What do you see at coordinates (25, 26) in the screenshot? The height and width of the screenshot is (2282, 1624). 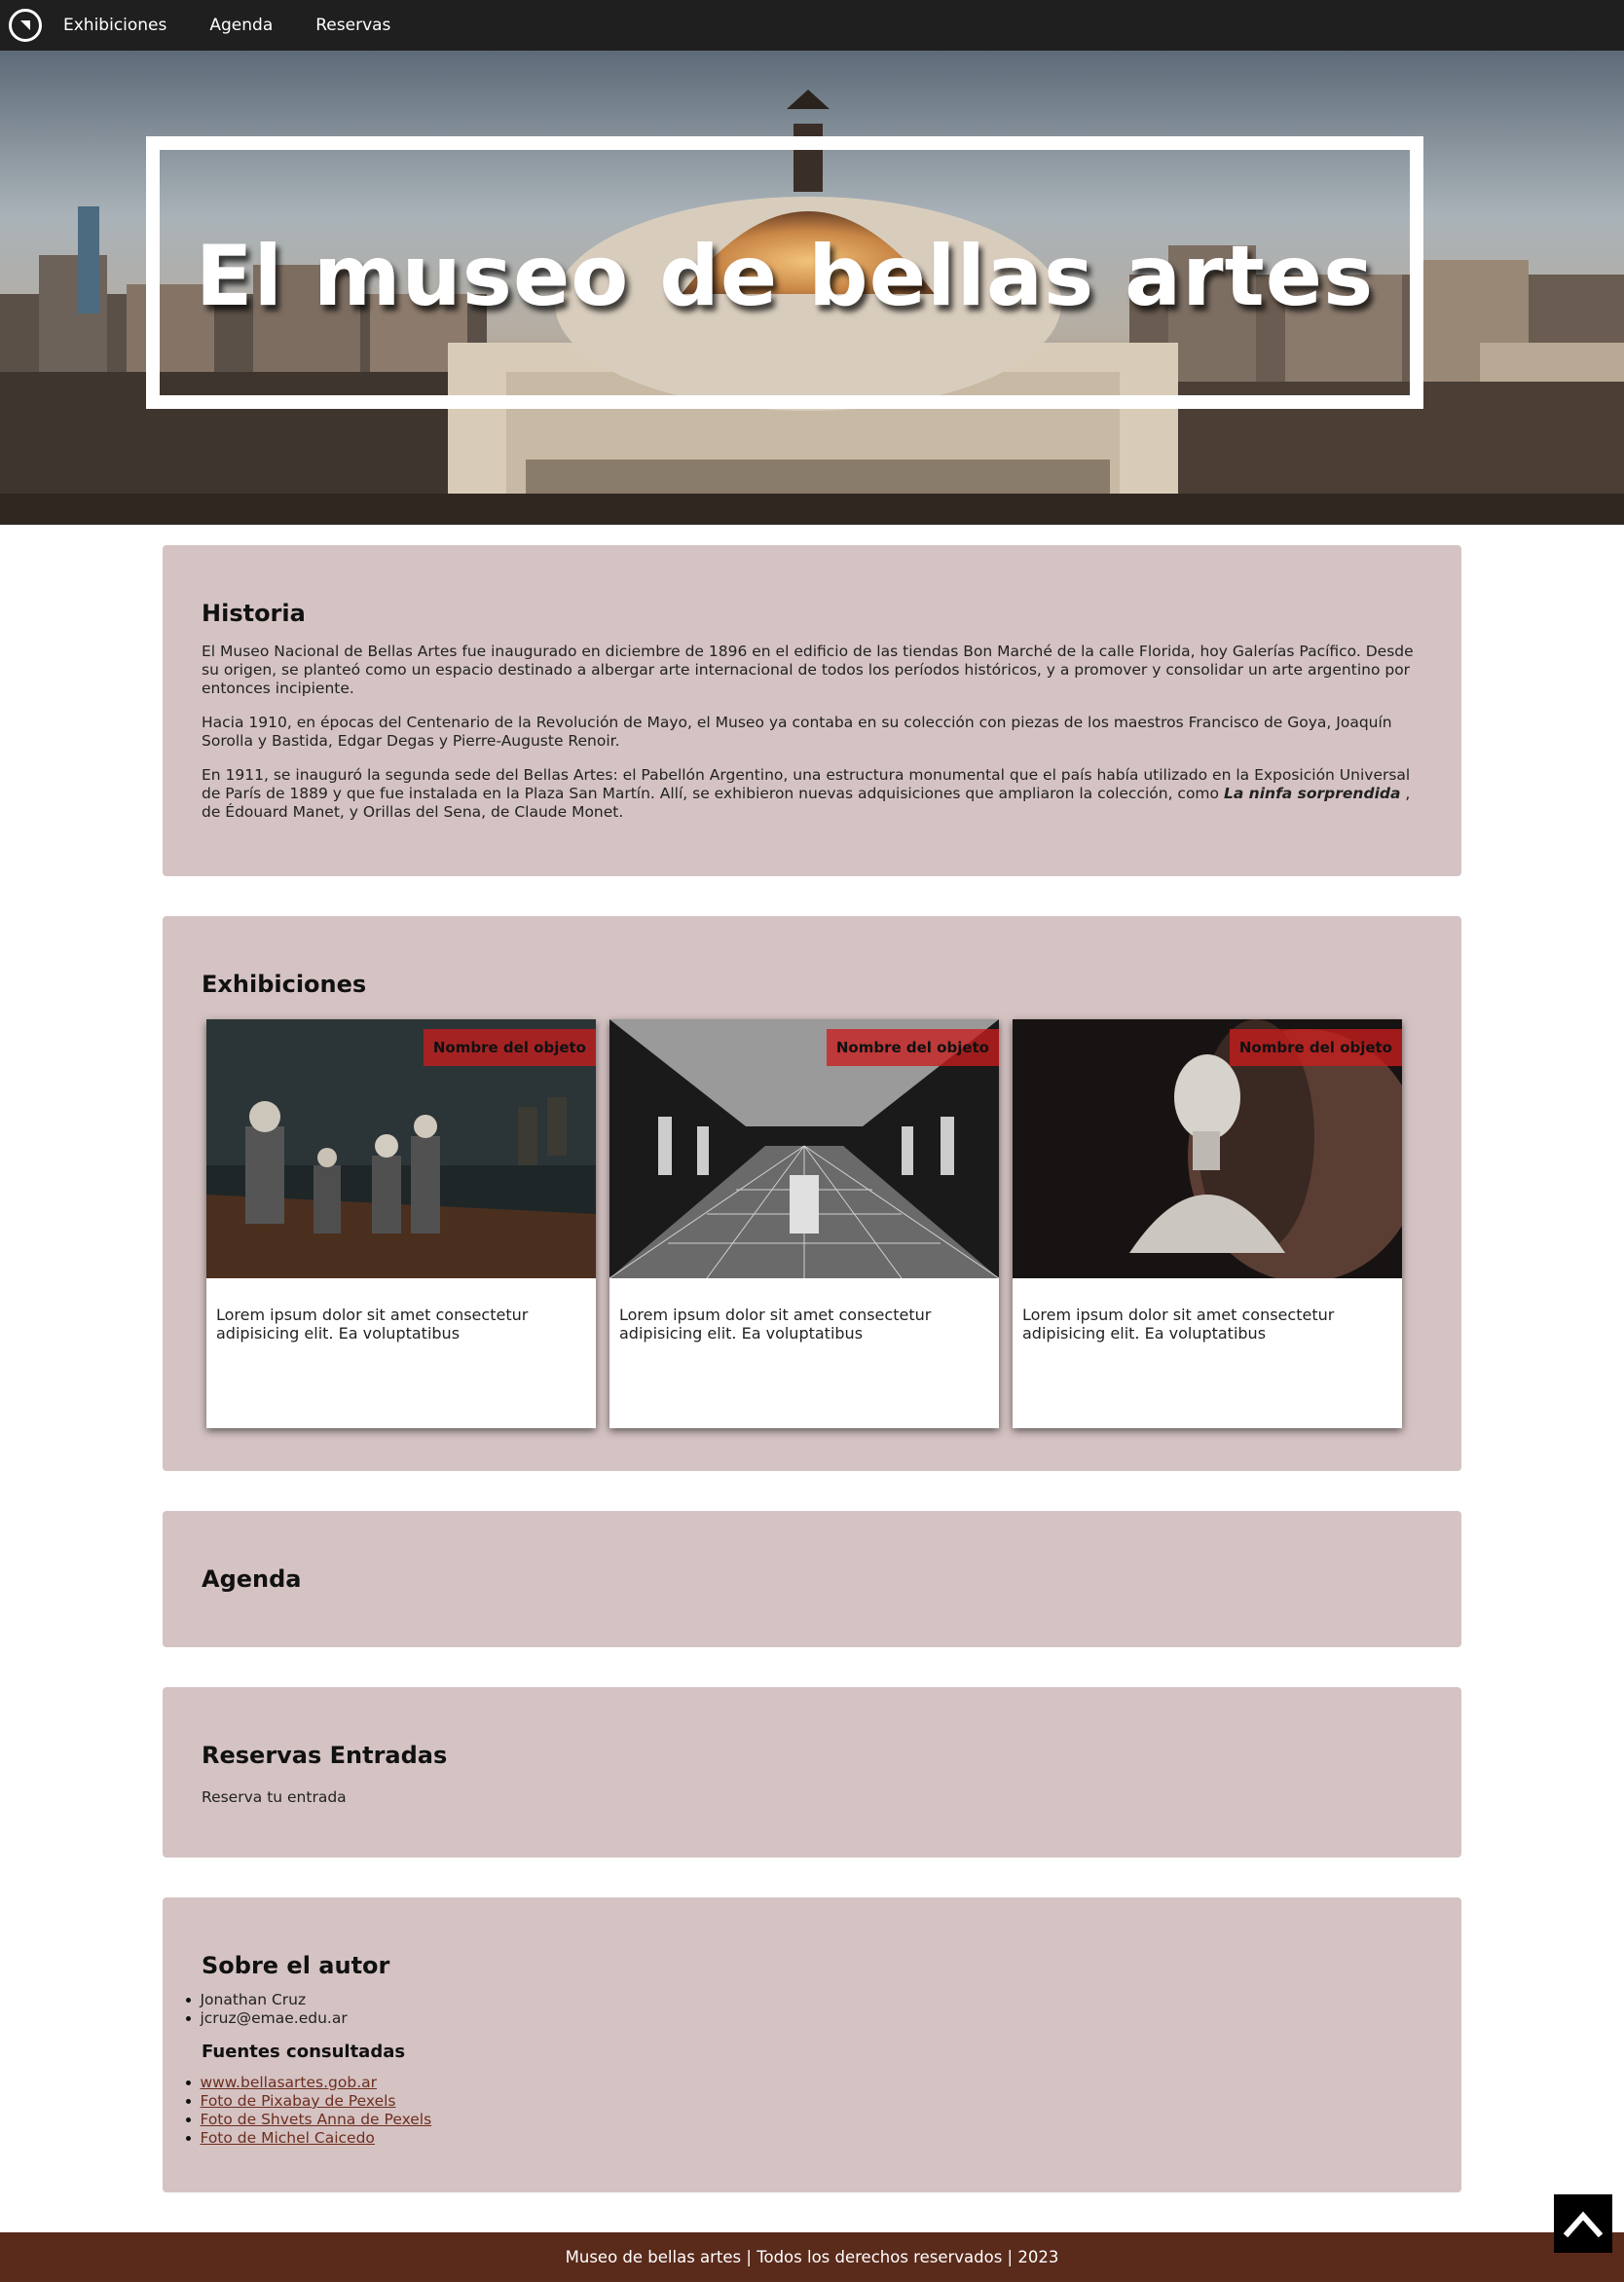 I see `logo-icon` at bounding box center [25, 26].